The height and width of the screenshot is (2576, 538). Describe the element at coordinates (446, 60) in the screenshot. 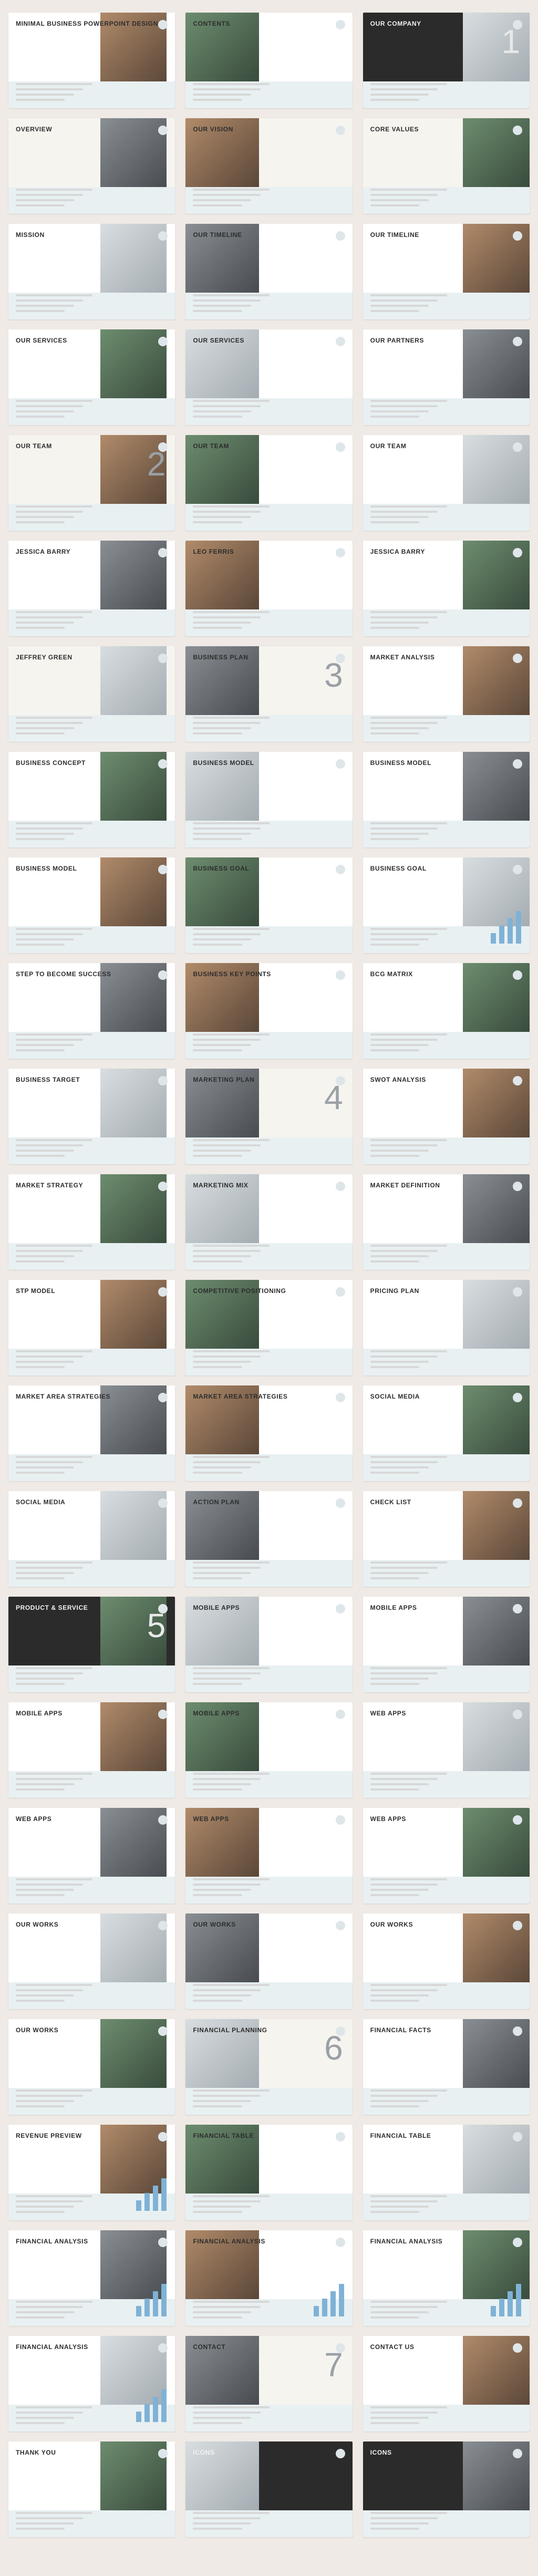

I see `slide-thumbnail: OUR COMPANY 1` at that location.